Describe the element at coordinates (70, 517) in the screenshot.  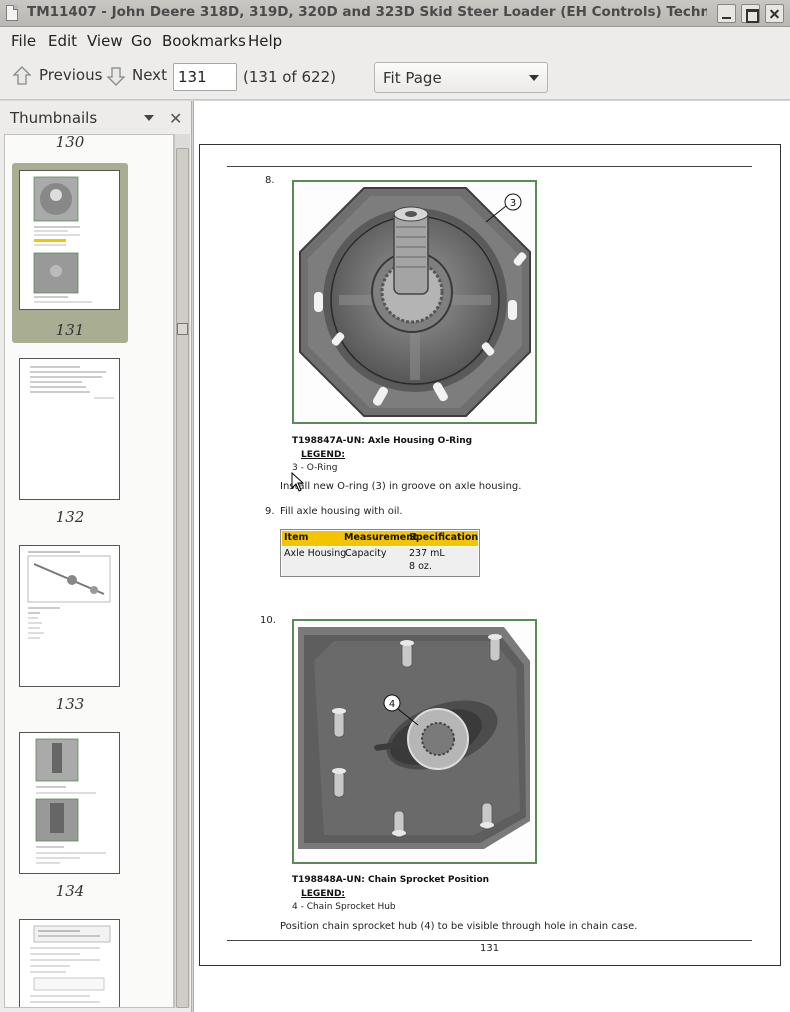
I see `thumbnail-label: 132` at that location.